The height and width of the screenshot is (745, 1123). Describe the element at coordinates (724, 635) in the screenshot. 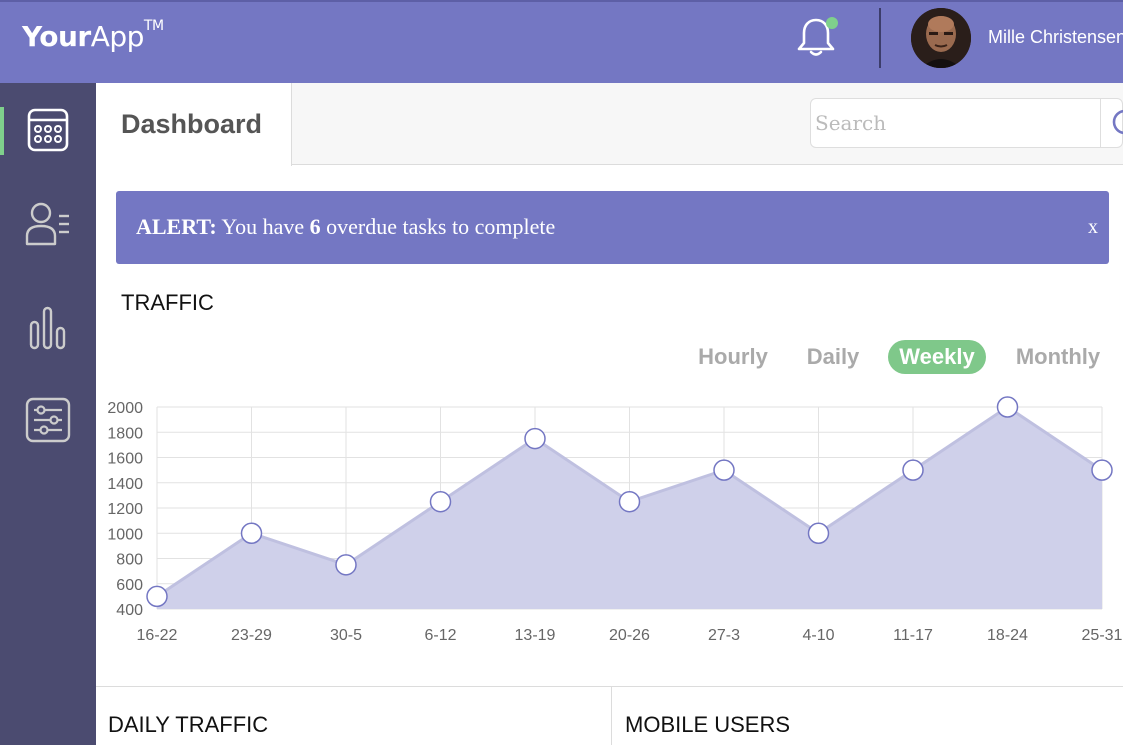

I see `x-tick-label: 27-3` at that location.